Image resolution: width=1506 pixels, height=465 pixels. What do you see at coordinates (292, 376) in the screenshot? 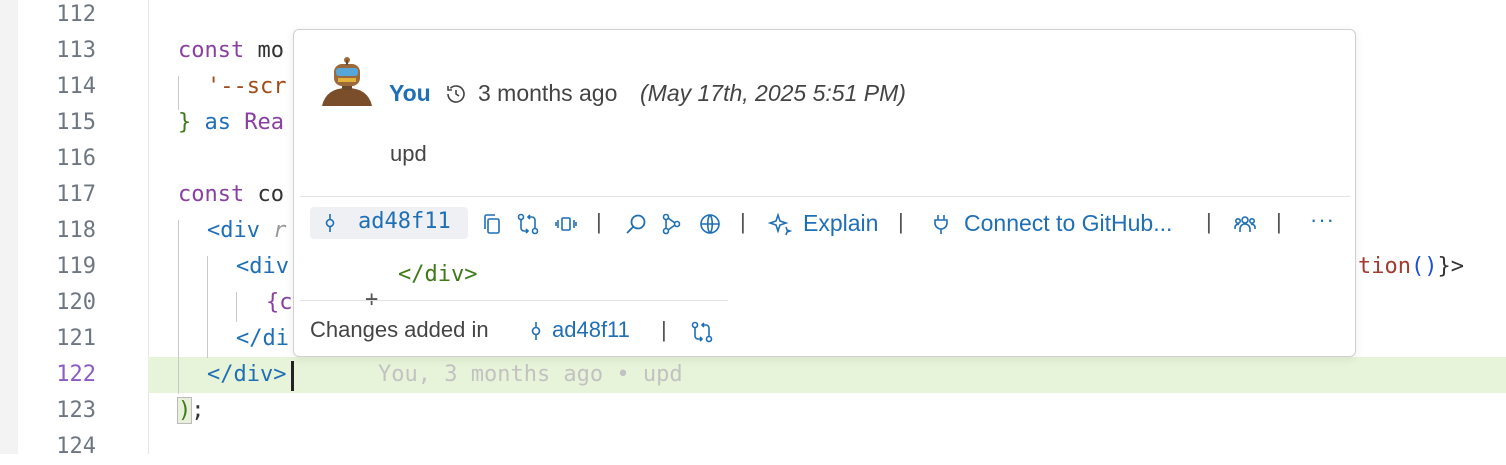
I see `text-cursor` at bounding box center [292, 376].